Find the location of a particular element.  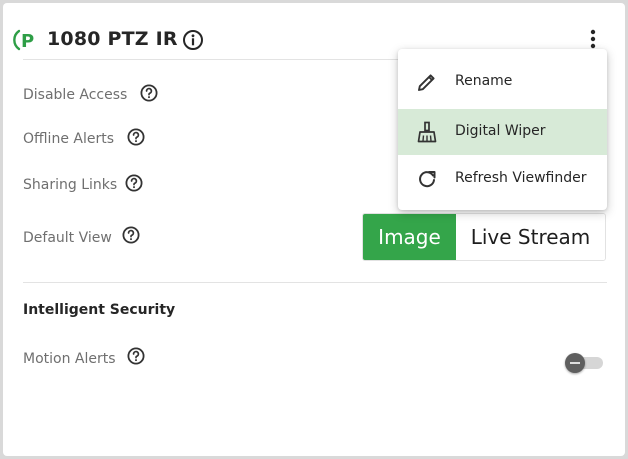

broom-icon is located at coordinates (427, 132).